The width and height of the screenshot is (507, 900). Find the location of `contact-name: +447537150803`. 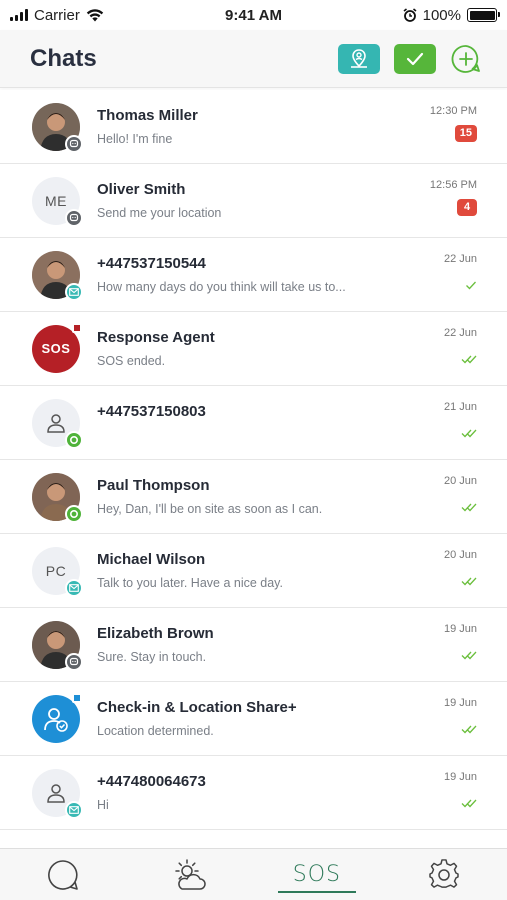

contact-name: +447537150803 is located at coordinates (151, 411).